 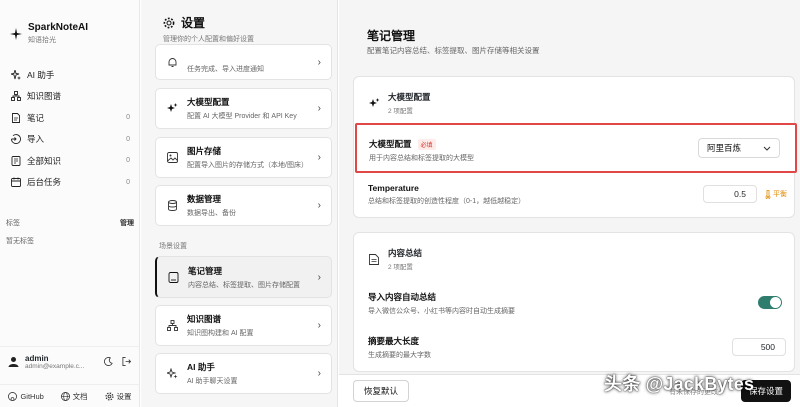 I want to click on watermark: 头条 @JackBytes, so click(x=679, y=384).